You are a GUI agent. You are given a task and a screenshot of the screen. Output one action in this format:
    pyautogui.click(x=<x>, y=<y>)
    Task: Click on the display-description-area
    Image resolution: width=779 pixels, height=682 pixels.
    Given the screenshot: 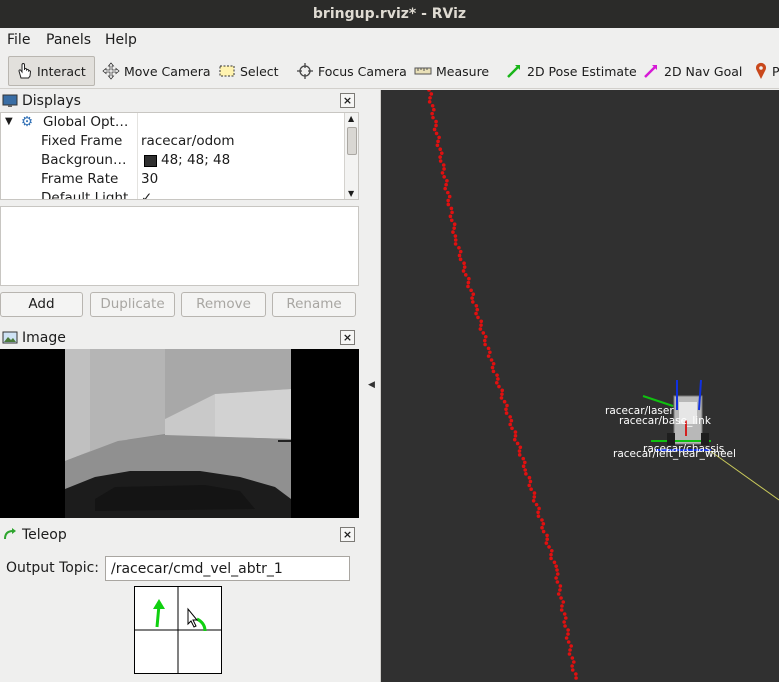 What is the action you would take?
    pyautogui.click(x=179, y=246)
    